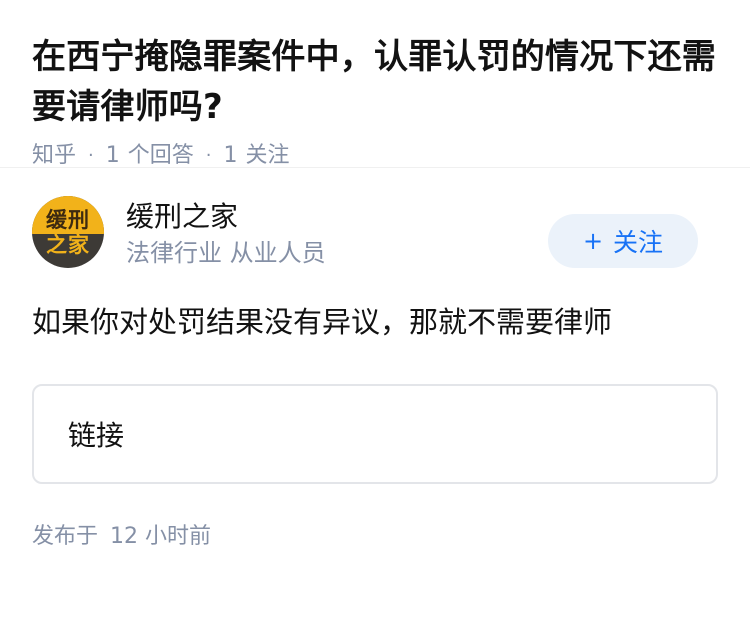 The image size is (750, 624). I want to click on link-card-label: 链接, so click(96, 435).